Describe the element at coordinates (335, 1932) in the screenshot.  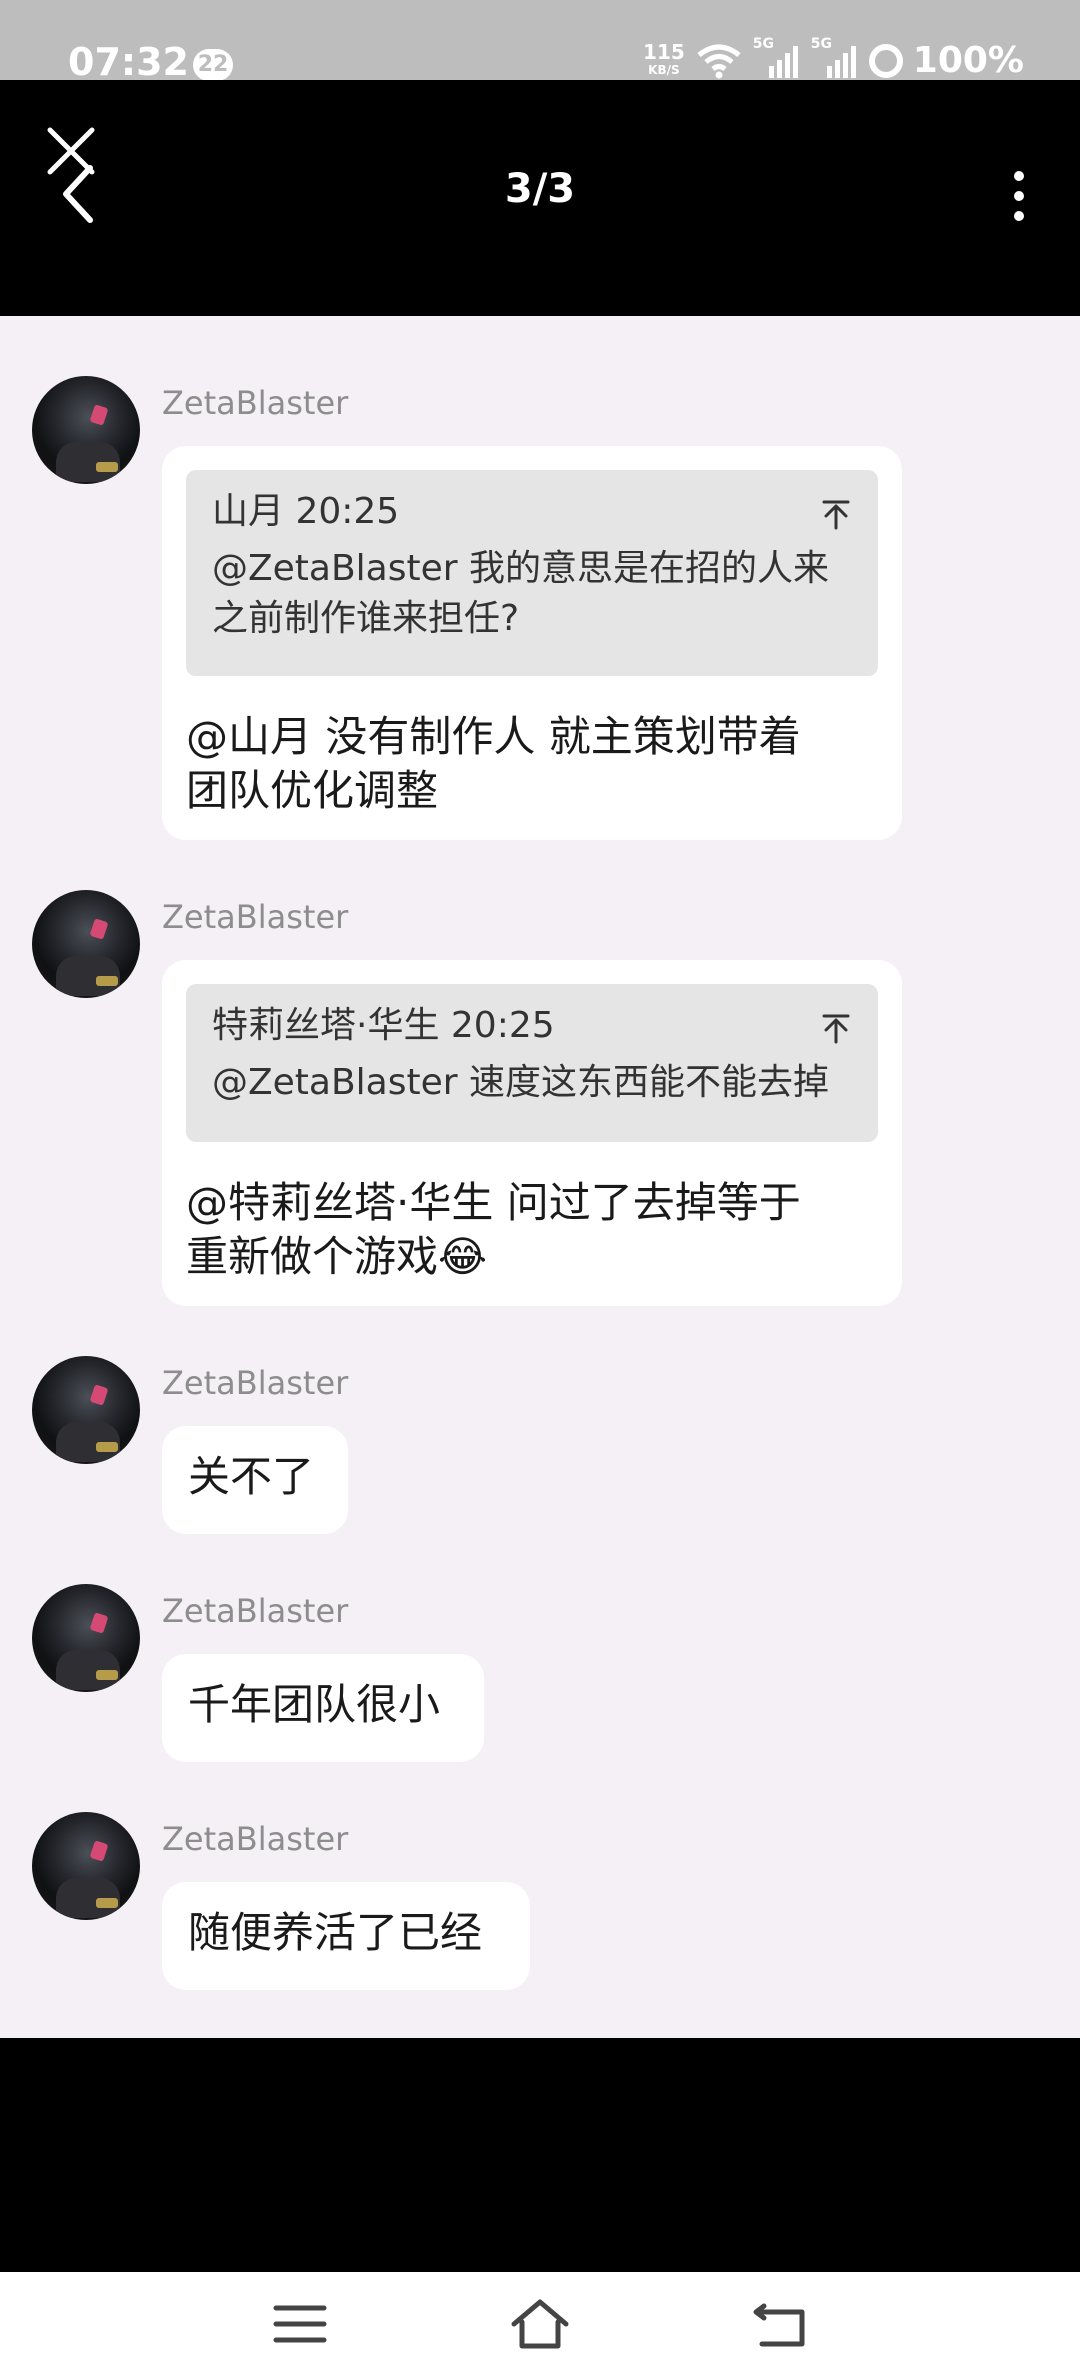
I see `message-text: 随便养活了已经` at that location.